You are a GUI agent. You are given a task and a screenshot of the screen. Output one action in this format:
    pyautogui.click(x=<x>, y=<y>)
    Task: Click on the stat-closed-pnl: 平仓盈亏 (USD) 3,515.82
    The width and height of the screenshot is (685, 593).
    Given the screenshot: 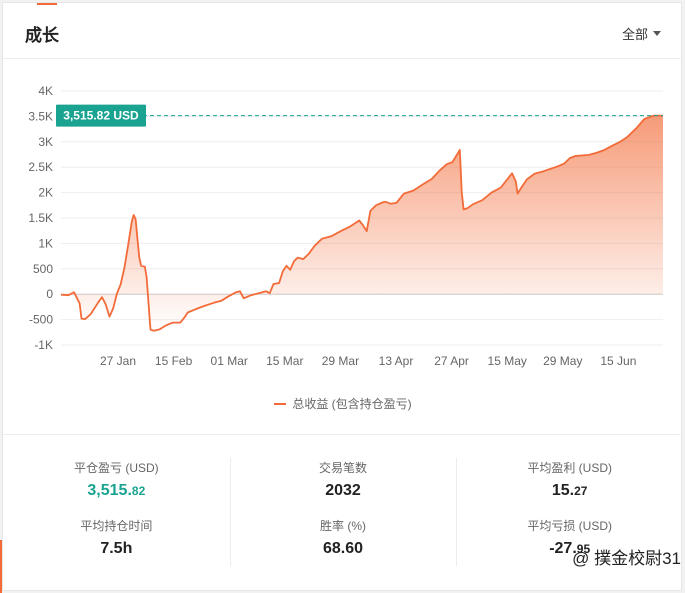 What is the action you would take?
    pyautogui.click(x=116, y=473)
    